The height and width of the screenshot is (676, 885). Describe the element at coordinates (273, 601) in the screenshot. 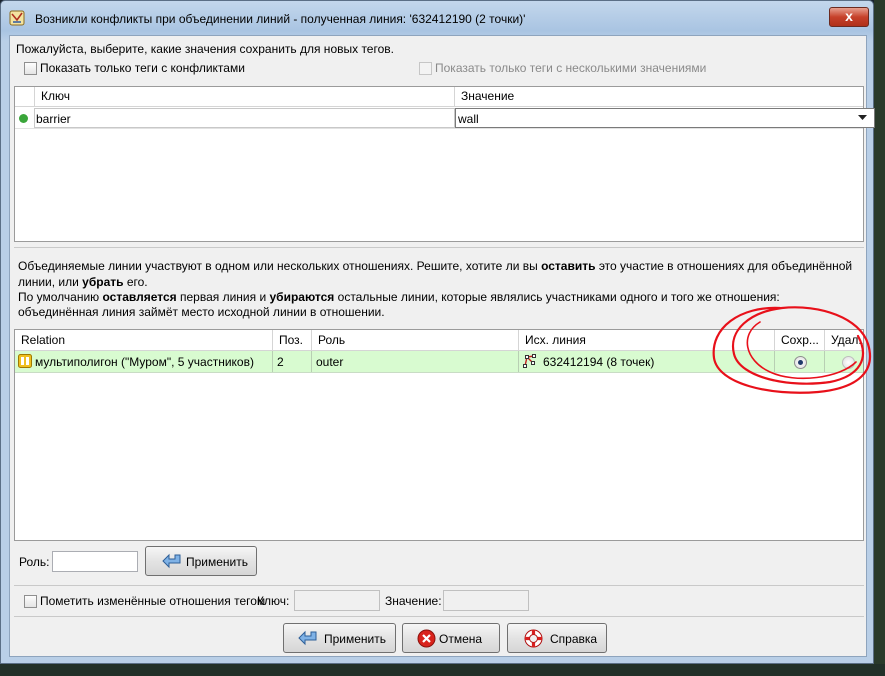

I see `tag-key-label: Ключ:` at that location.